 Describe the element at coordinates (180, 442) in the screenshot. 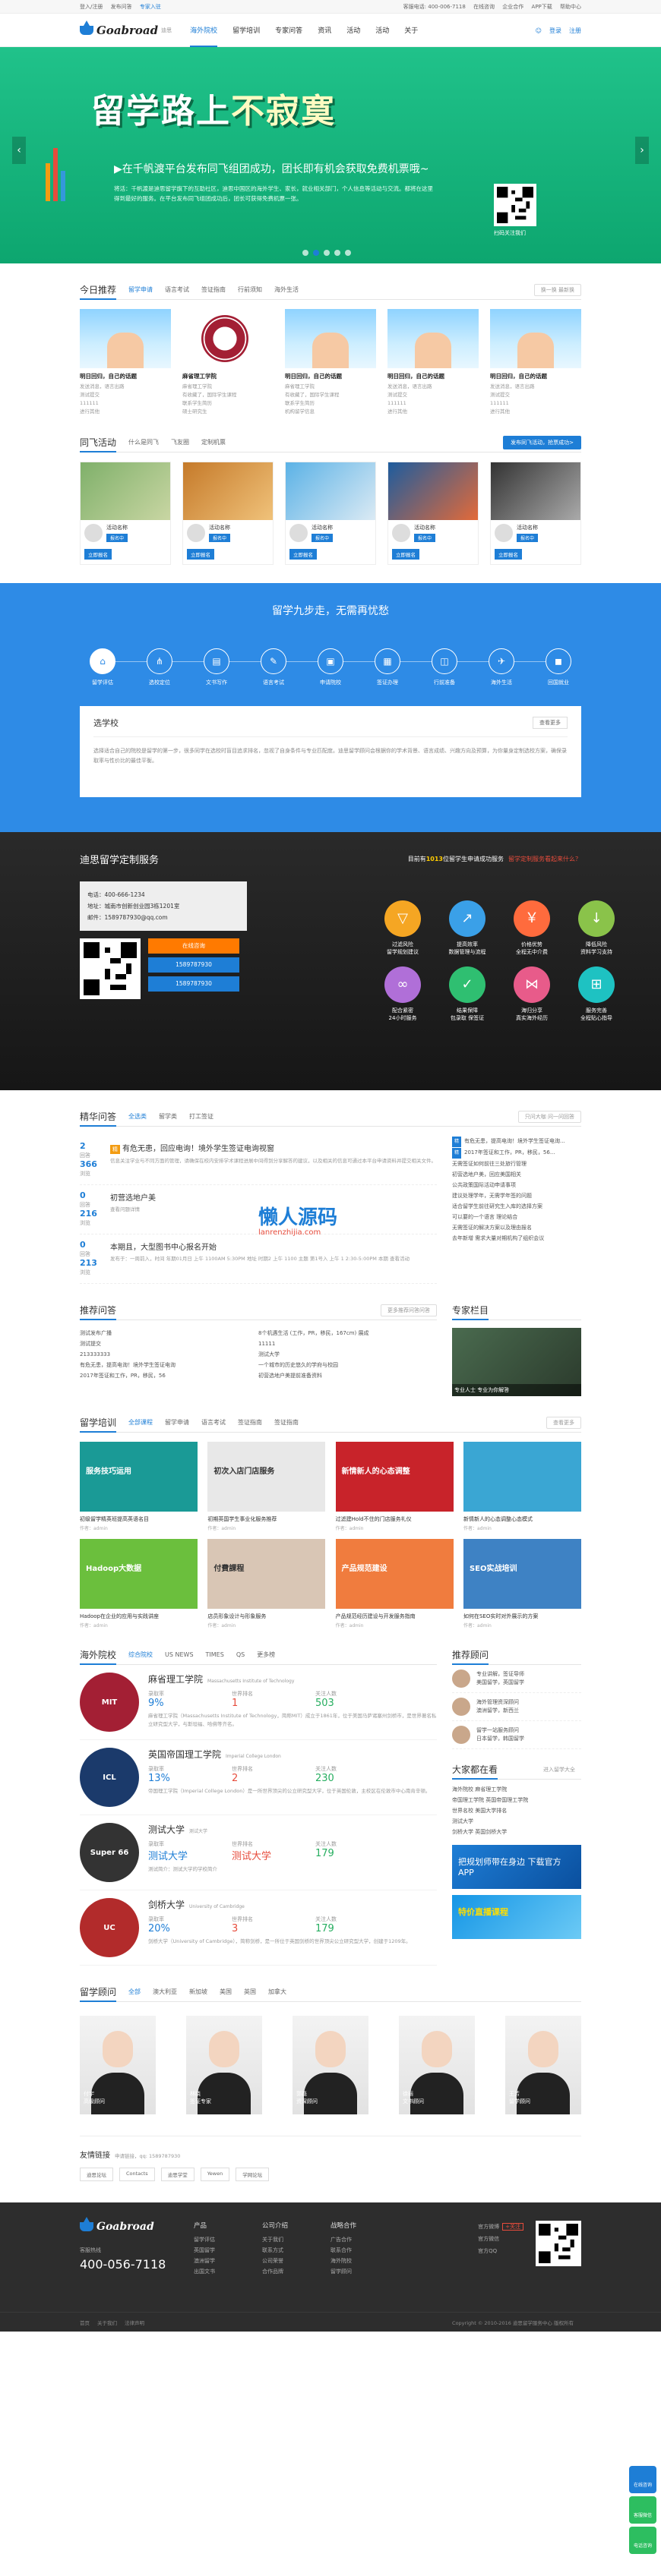

I see `tab: 飞友圈` at that location.